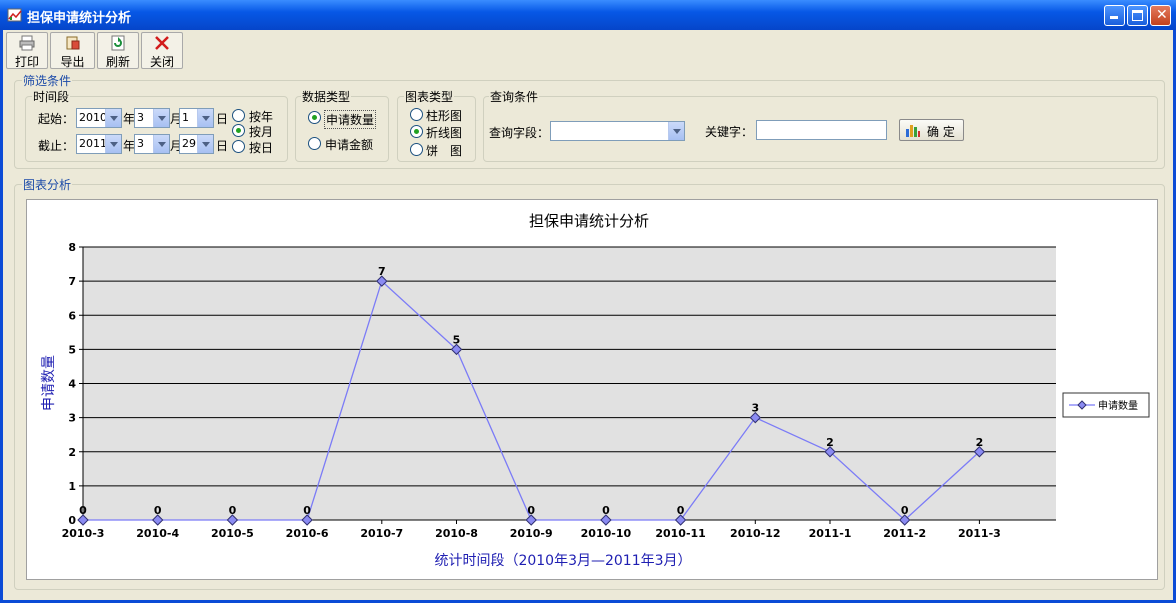 This screenshot has width=1176, height=603. What do you see at coordinates (222, 146) in the screenshot?
I see `end-day-suffix: 日` at bounding box center [222, 146].